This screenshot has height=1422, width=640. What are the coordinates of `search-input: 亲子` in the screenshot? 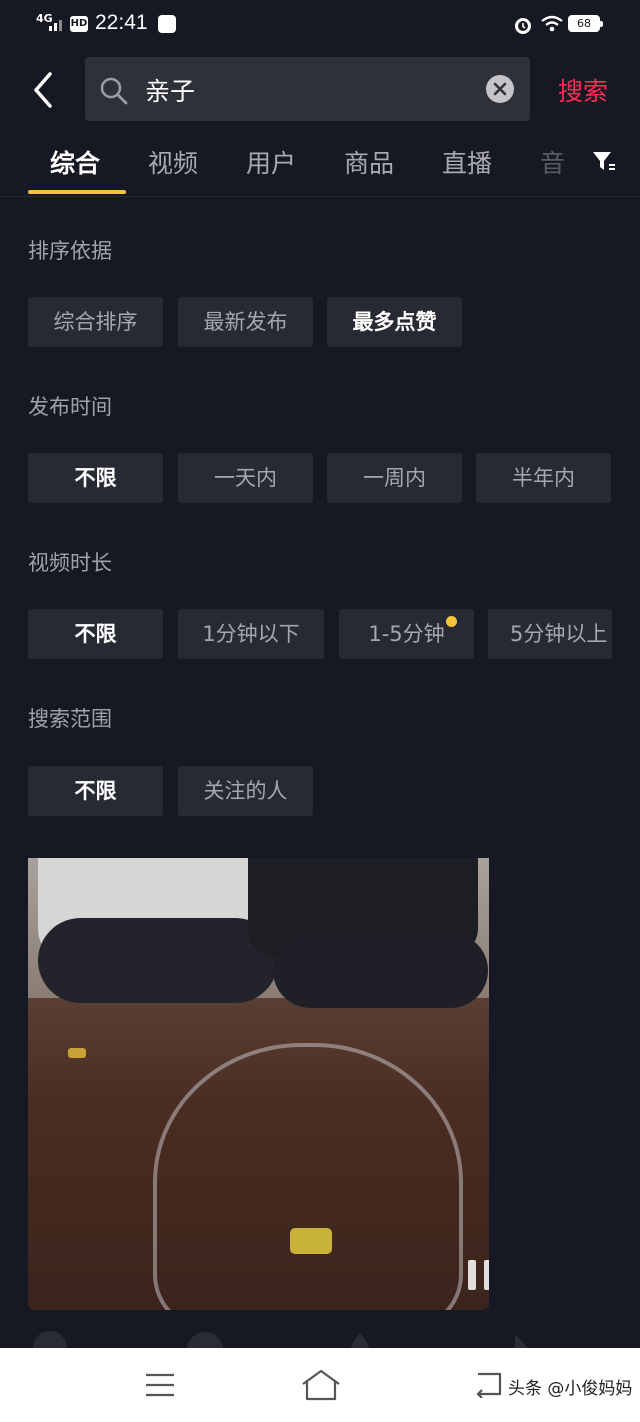 It's located at (307, 89).